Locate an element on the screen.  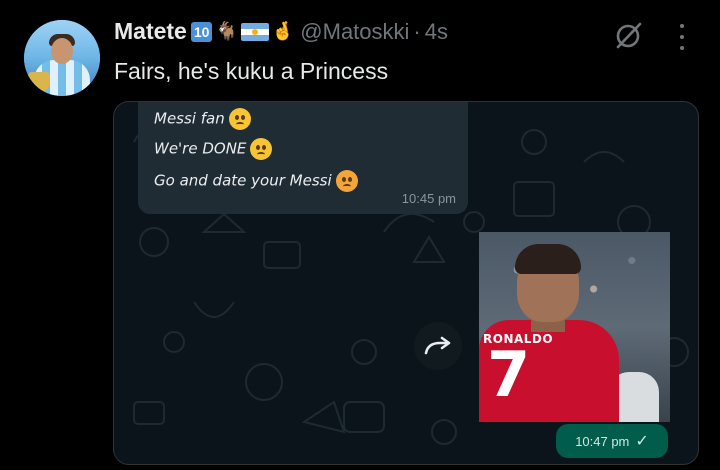
crossed-fingers-icon: 🤞 is located at coordinates (283, 31).